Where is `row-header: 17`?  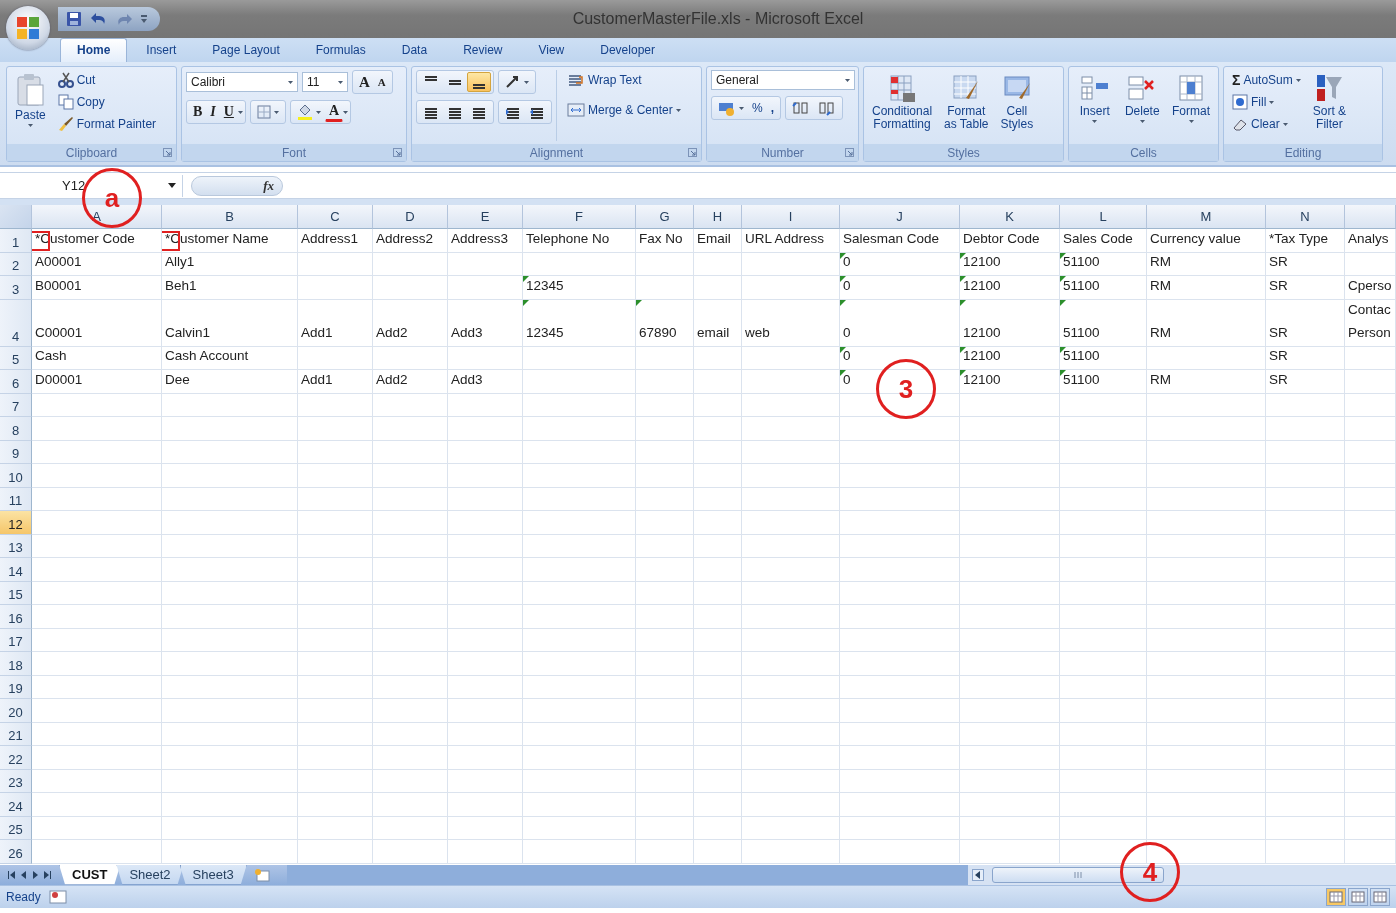 row-header: 17 is located at coordinates (16, 640).